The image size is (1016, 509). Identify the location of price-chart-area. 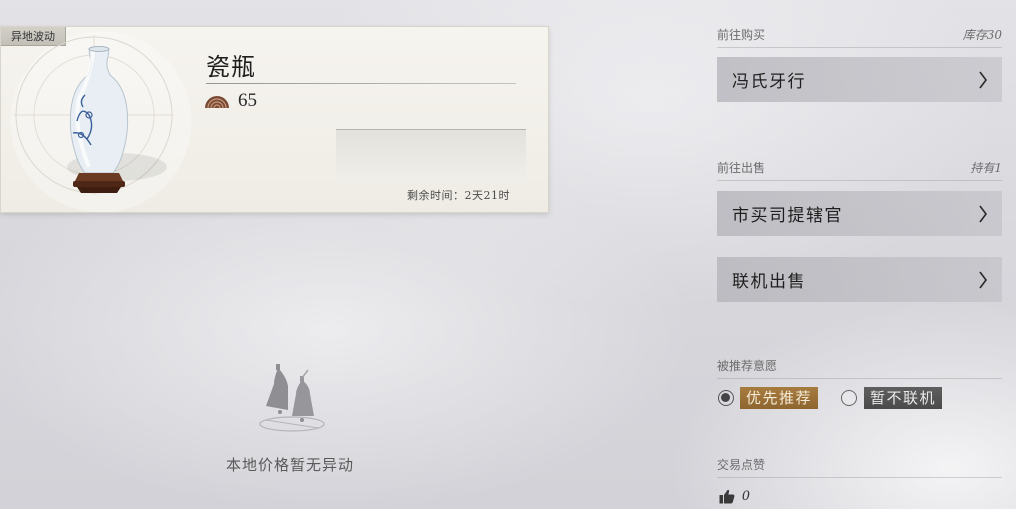
(431, 156).